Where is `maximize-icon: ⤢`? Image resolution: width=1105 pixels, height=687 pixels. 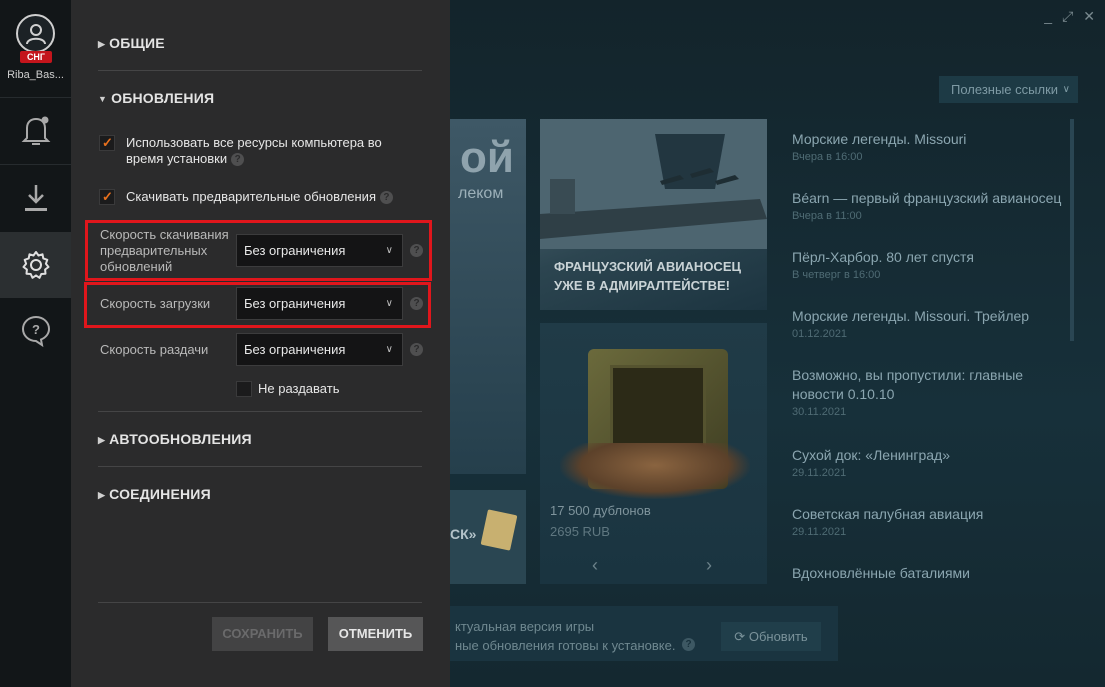 maximize-icon: ⤢ is located at coordinates (1067, 16).